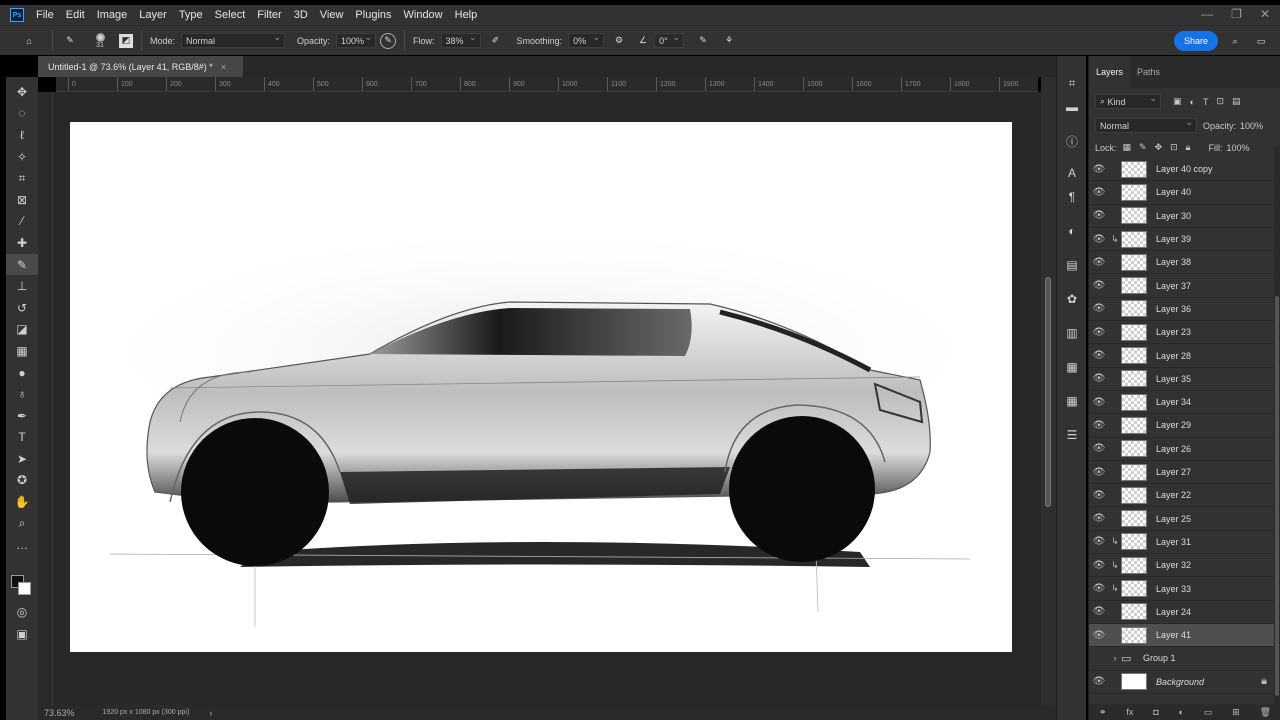 The width and height of the screenshot is (1280, 720). Describe the element at coordinates (703, 41) in the screenshot. I see `pressure-size-icon: ✎` at that location.